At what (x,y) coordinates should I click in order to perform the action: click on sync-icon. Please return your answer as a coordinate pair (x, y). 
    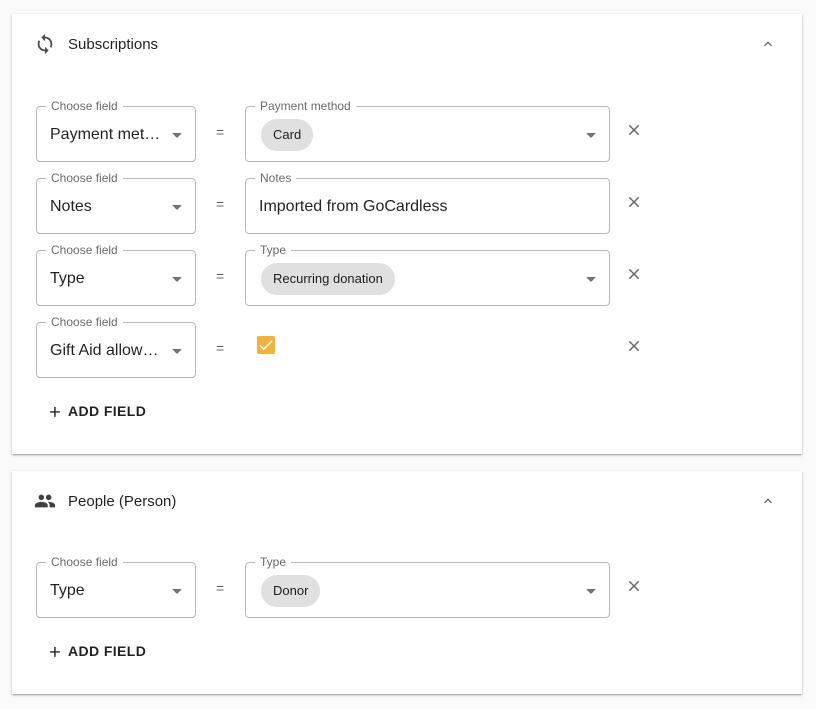
    Looking at the image, I should click on (45, 44).